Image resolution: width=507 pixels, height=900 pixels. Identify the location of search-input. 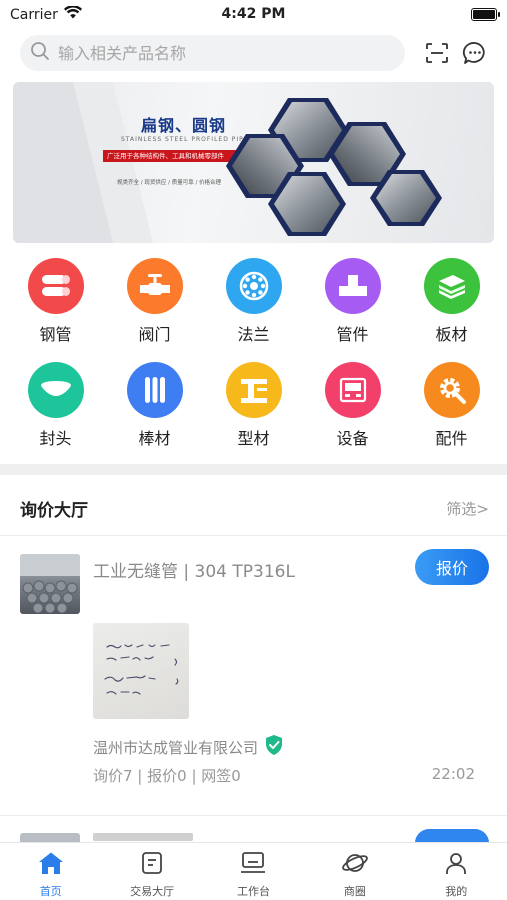
(218, 53).